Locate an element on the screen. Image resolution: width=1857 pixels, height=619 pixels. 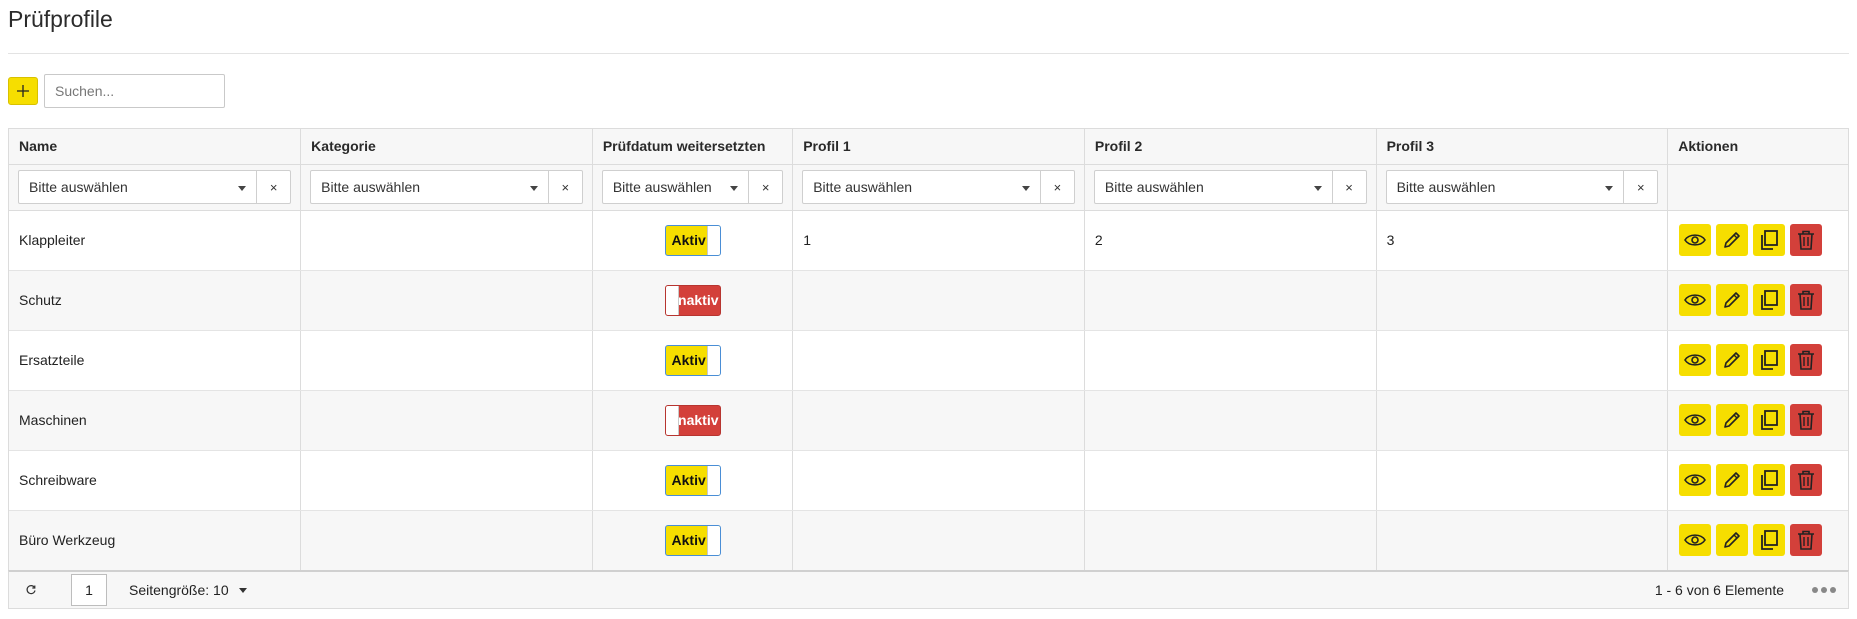
column-header-profile1: Profil 1 is located at coordinates (938, 147).